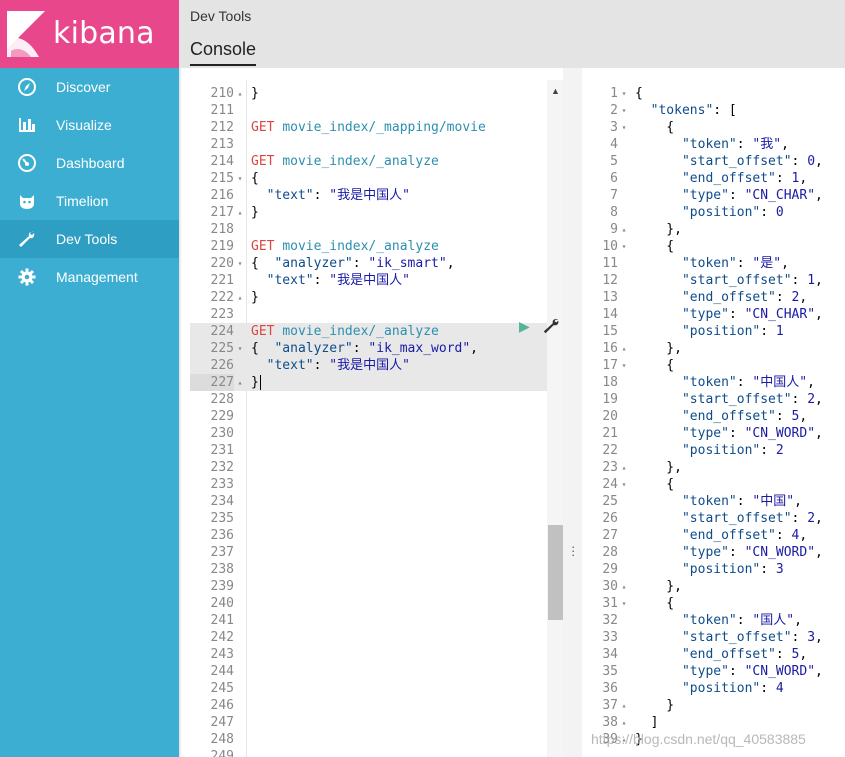 The image size is (845, 757). Describe the element at coordinates (752, 518) in the screenshot. I see `code-text: "start_offset": 2,` at that location.